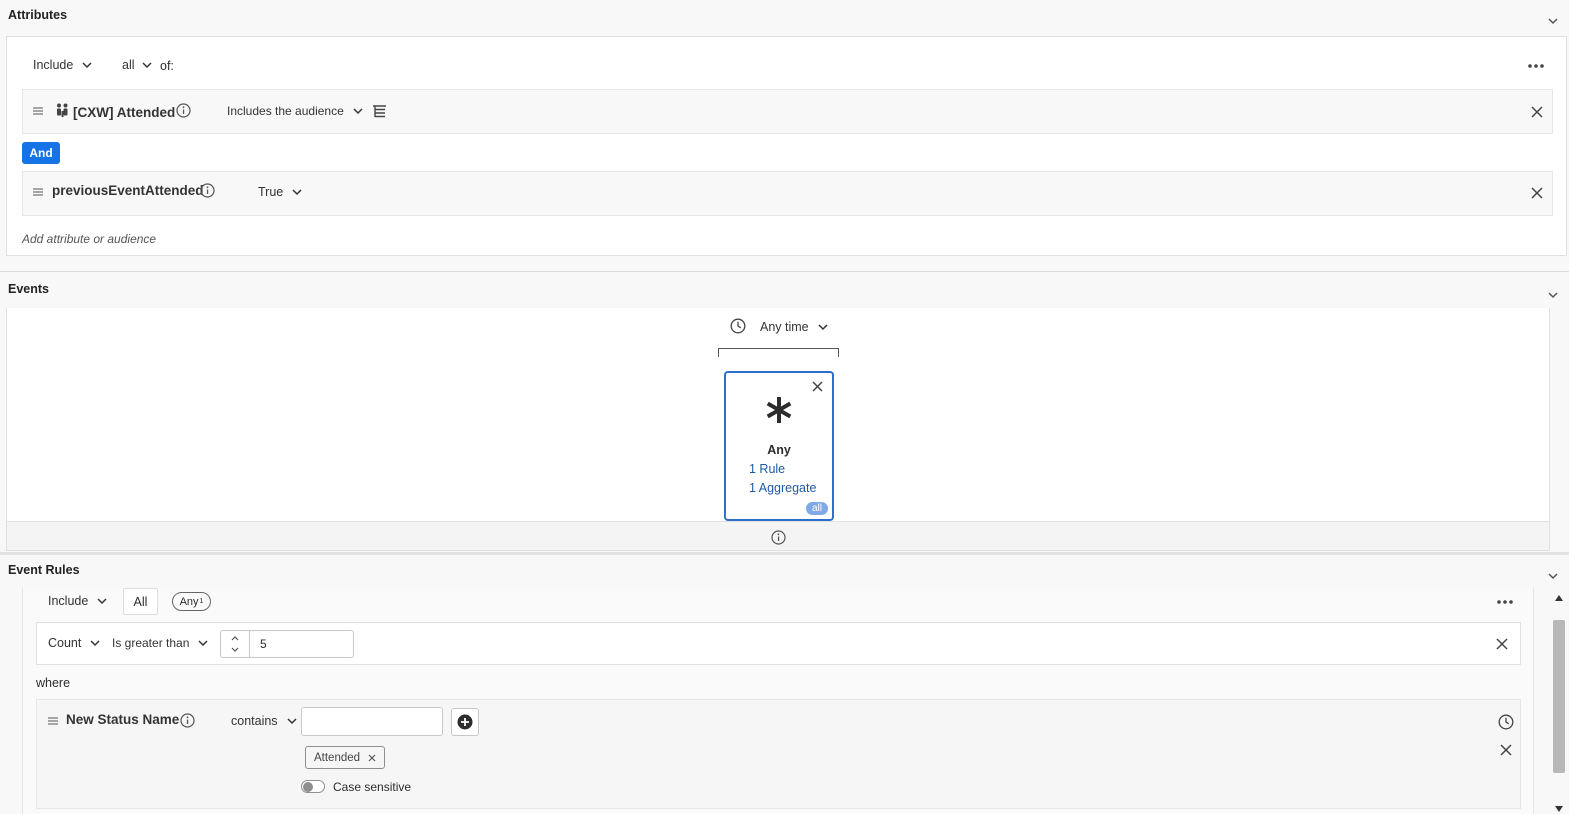  Describe the element at coordinates (124, 112) in the screenshot. I see `audience-rule-name: [CXW] Attended` at that location.